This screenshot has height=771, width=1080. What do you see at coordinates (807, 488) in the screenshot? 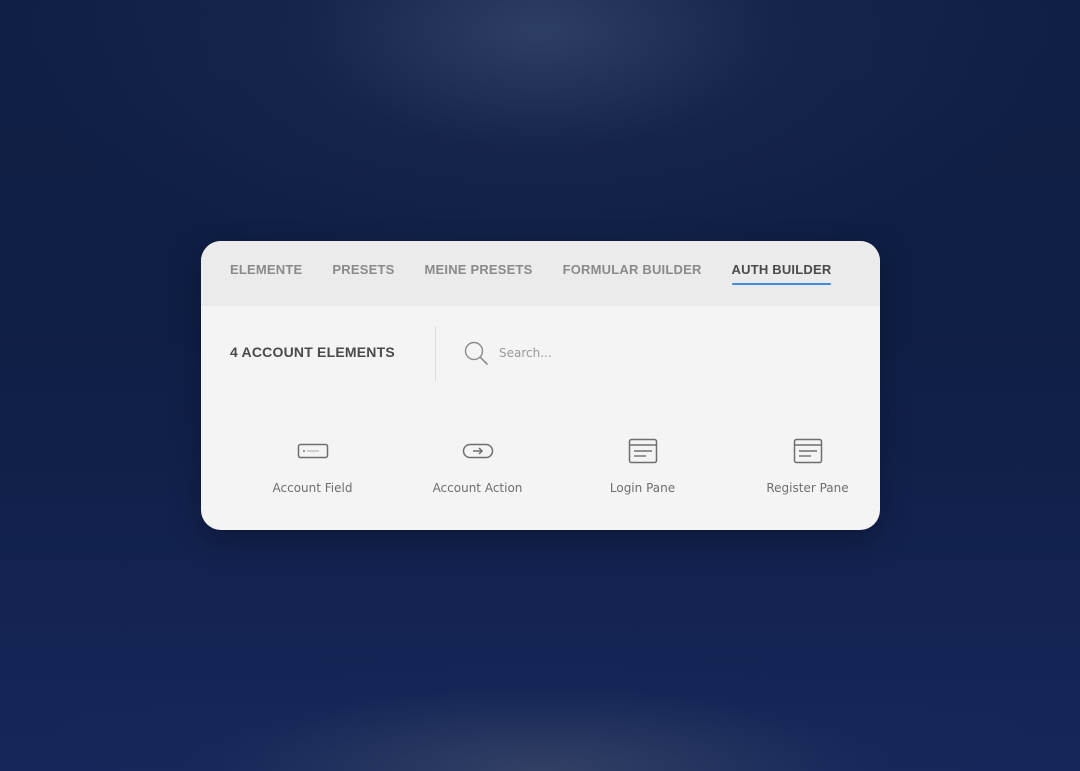
I see `element-label: Register Pane` at bounding box center [807, 488].